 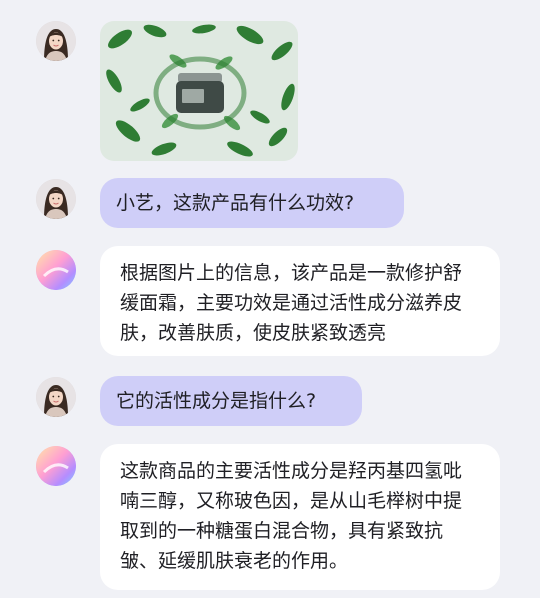 I want to click on skincare-jar-image, so click(x=199, y=91).